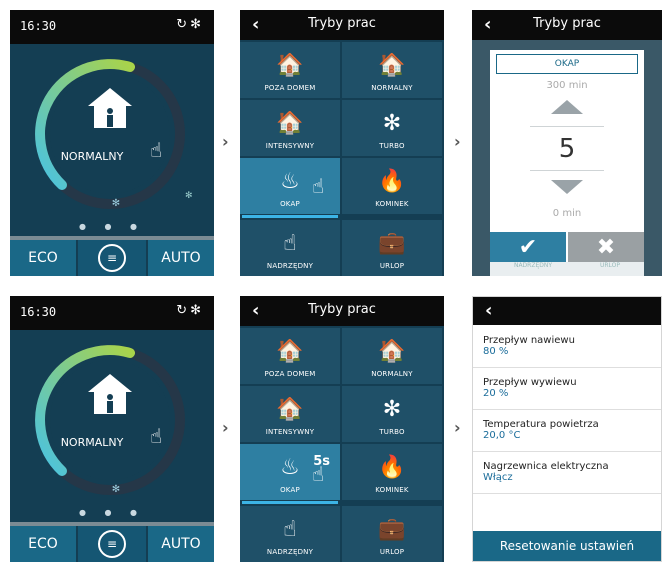  What do you see at coordinates (567, 546) in the screenshot?
I see `reset-settings-button: Resetowanie ustawień` at bounding box center [567, 546].